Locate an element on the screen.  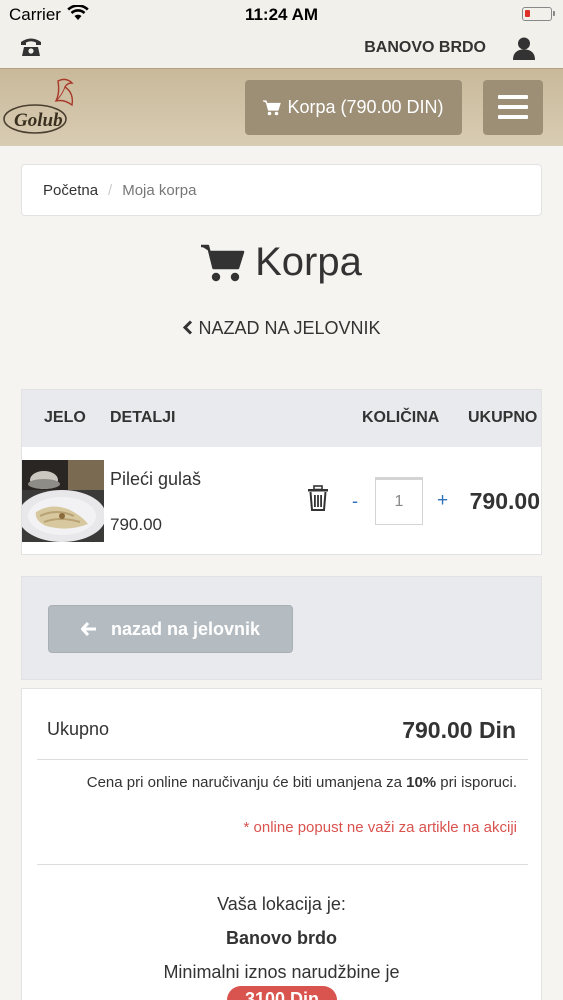
quantity-decrease-button: - is located at coordinates (355, 501).